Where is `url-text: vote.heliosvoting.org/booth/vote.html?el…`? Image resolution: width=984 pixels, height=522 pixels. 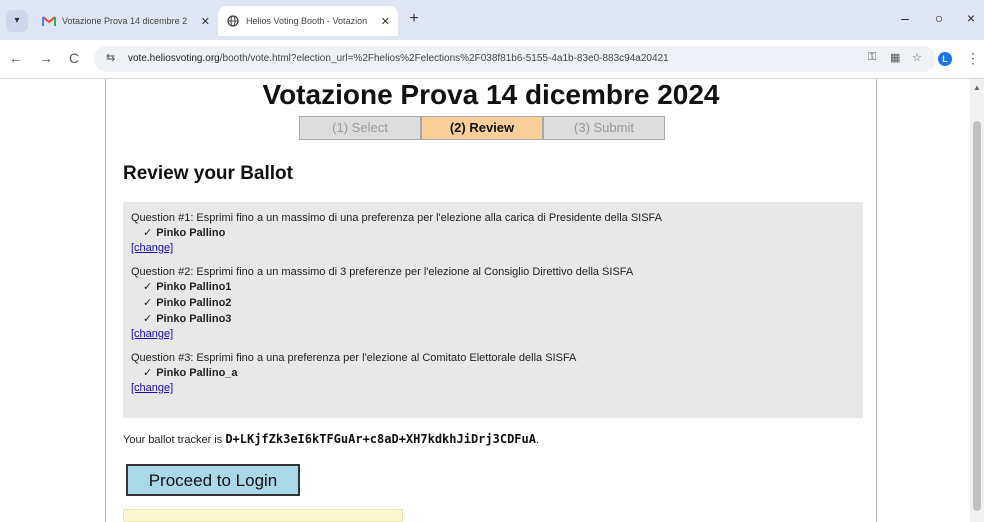 url-text: vote.heliosvoting.org/booth/vote.html?el… is located at coordinates (398, 58).